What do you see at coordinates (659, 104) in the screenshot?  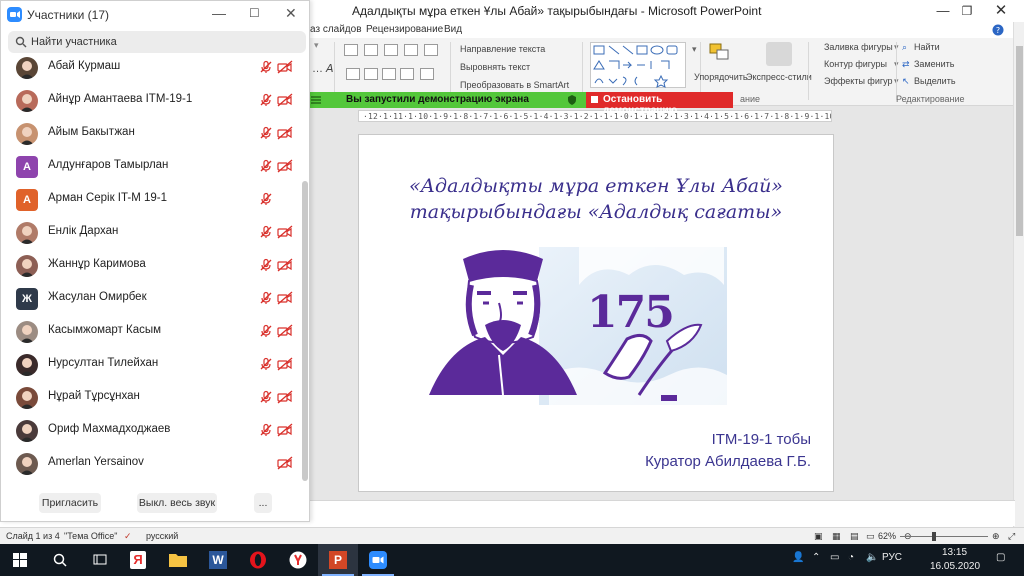 I see `stop-share-button: Остановить демонстрацию` at bounding box center [659, 104].